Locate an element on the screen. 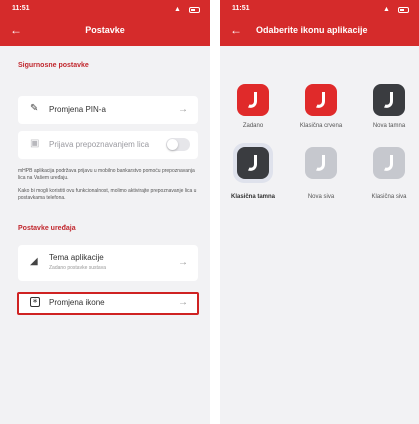  icon-change-highlight is located at coordinates (108, 303).